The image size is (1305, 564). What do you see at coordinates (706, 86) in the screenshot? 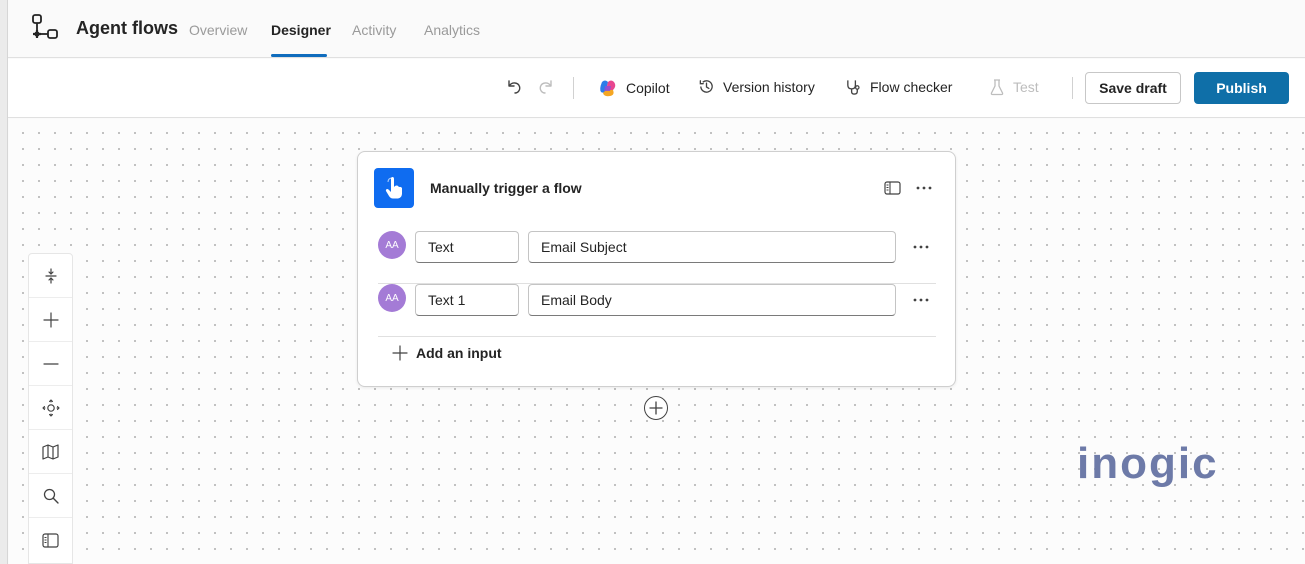
I see `history-icon` at bounding box center [706, 86].